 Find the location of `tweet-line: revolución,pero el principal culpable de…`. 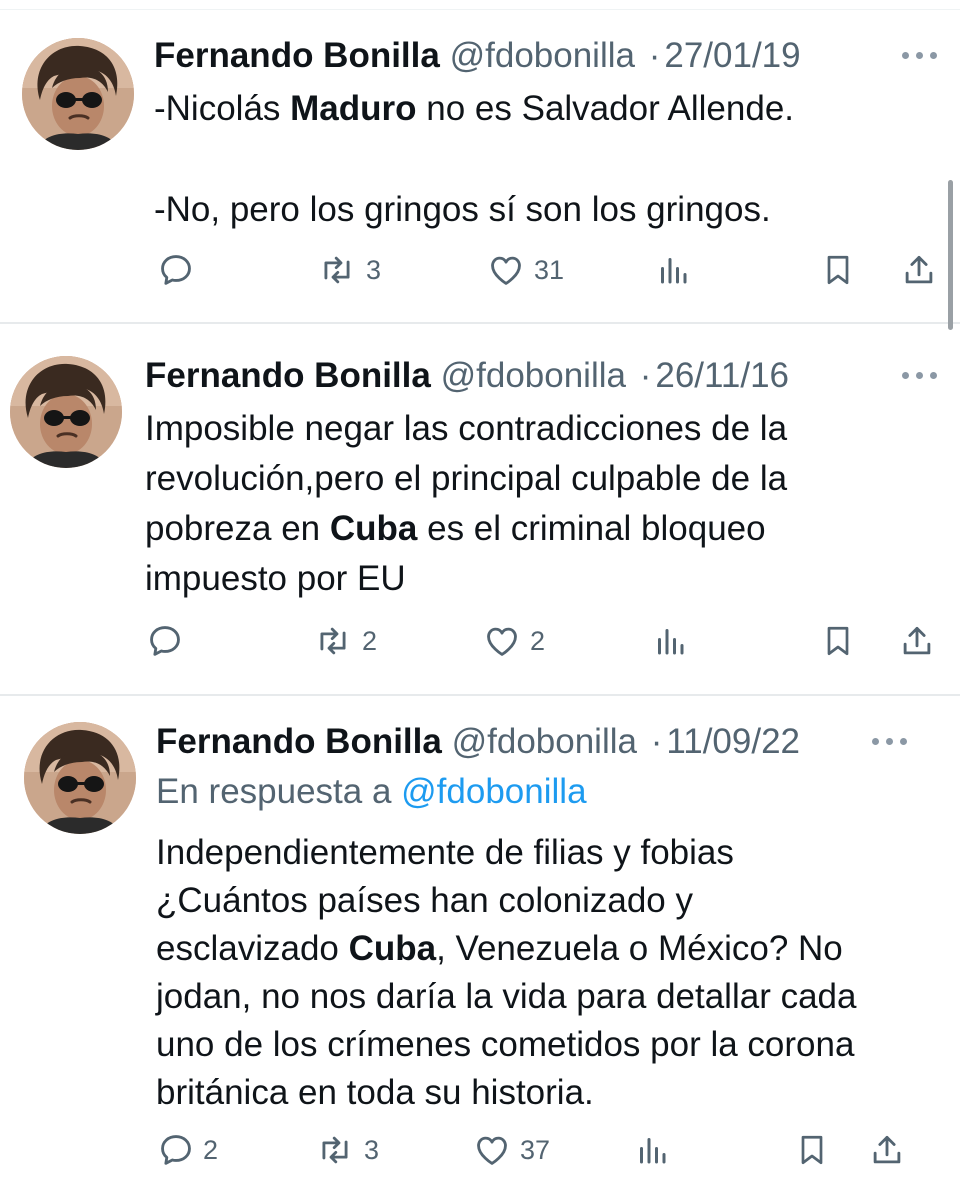

tweet-line: revolución,pero el principal culpable de… is located at coordinates (466, 478).